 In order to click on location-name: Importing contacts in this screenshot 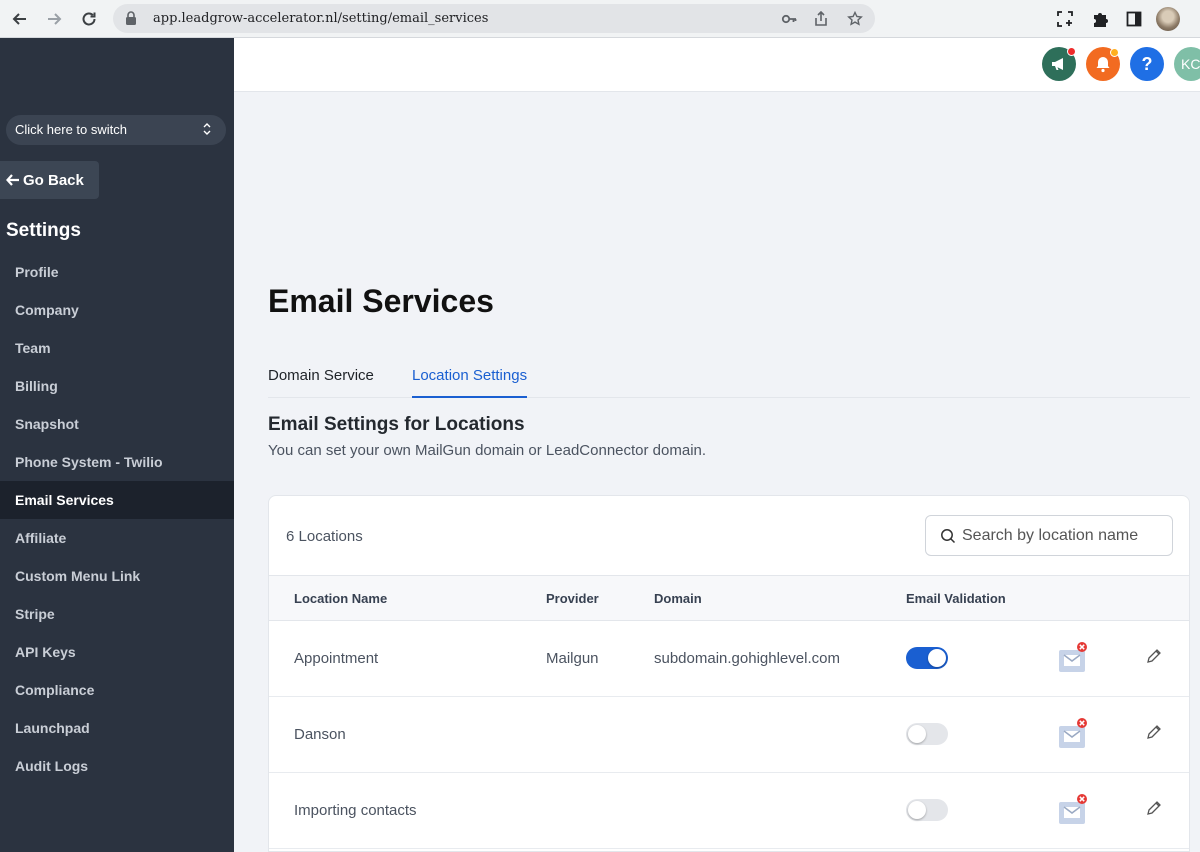, I will do `click(355, 810)`.